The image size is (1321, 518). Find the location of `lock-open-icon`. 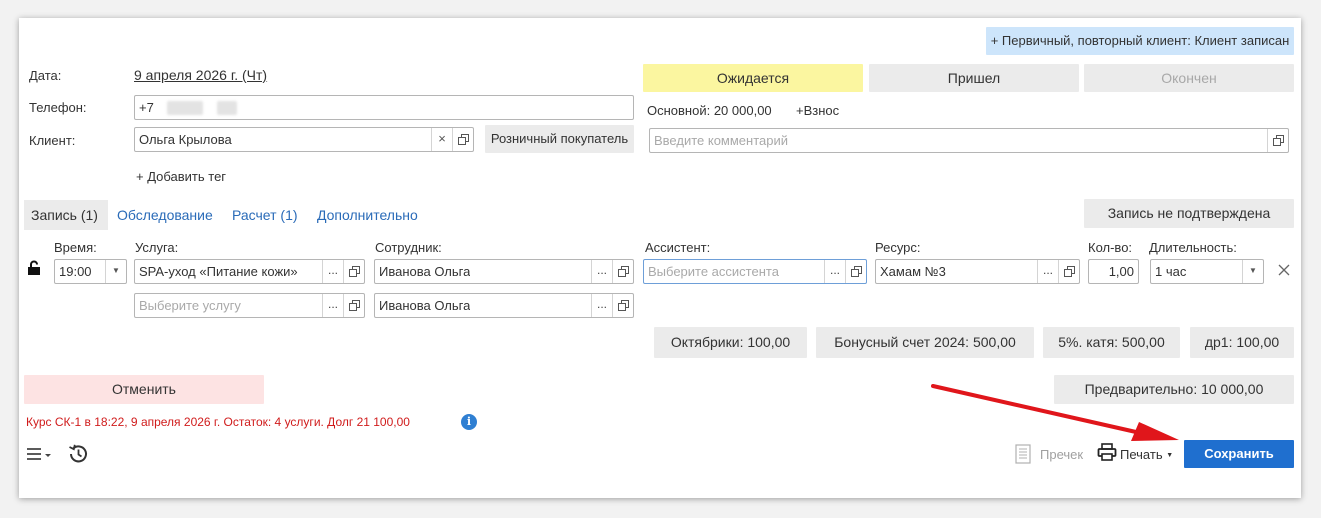

lock-open-icon is located at coordinates (34, 268).